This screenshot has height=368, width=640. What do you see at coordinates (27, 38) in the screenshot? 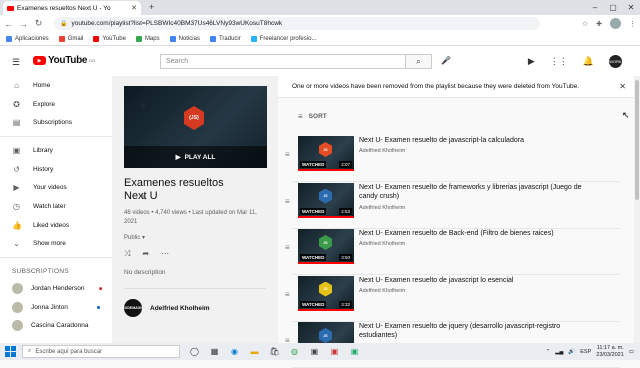
I see `bookmark-item: Aplicaciones` at bounding box center [27, 38].